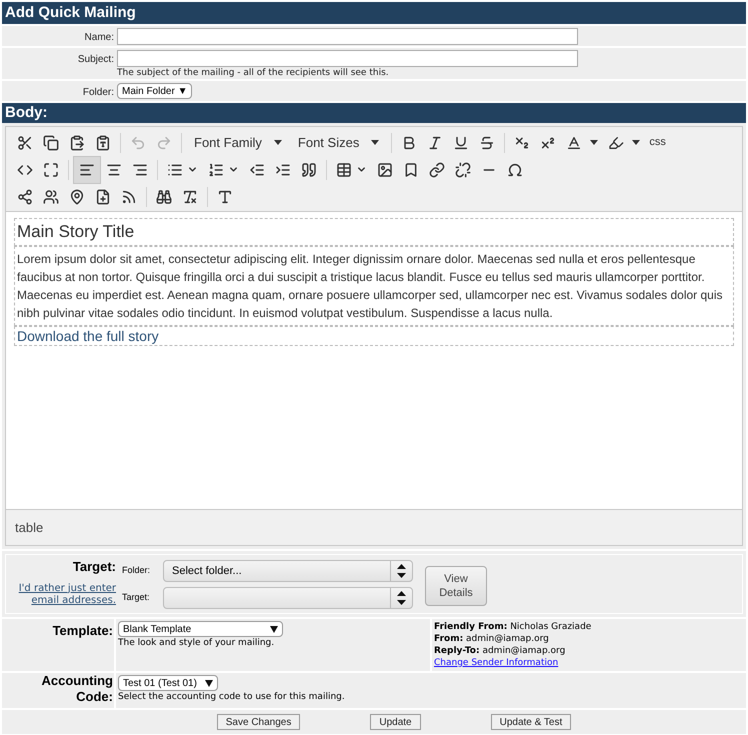  Describe the element at coordinates (95, 60) in the screenshot. I see `field-label: Subject:` at that location.